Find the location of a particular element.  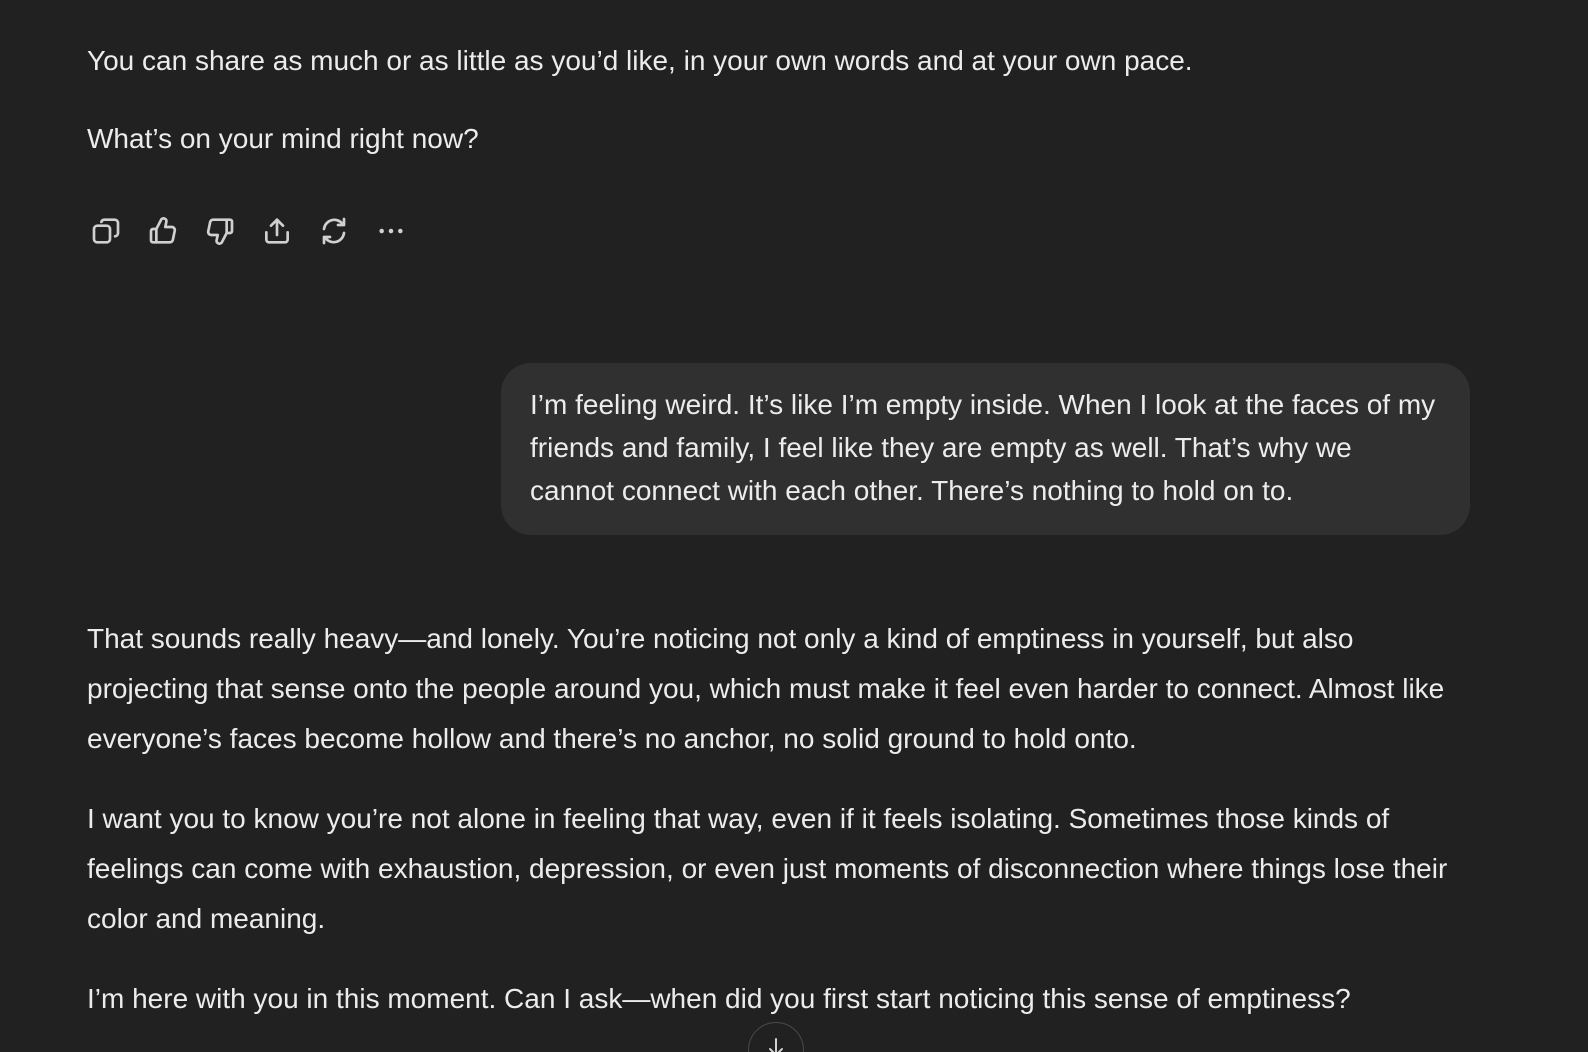

more-actions-button is located at coordinates (391, 231).